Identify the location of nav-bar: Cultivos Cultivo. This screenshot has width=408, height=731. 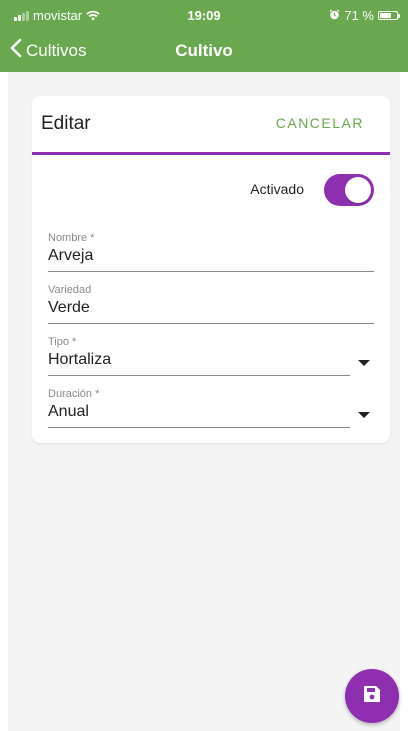
(204, 51).